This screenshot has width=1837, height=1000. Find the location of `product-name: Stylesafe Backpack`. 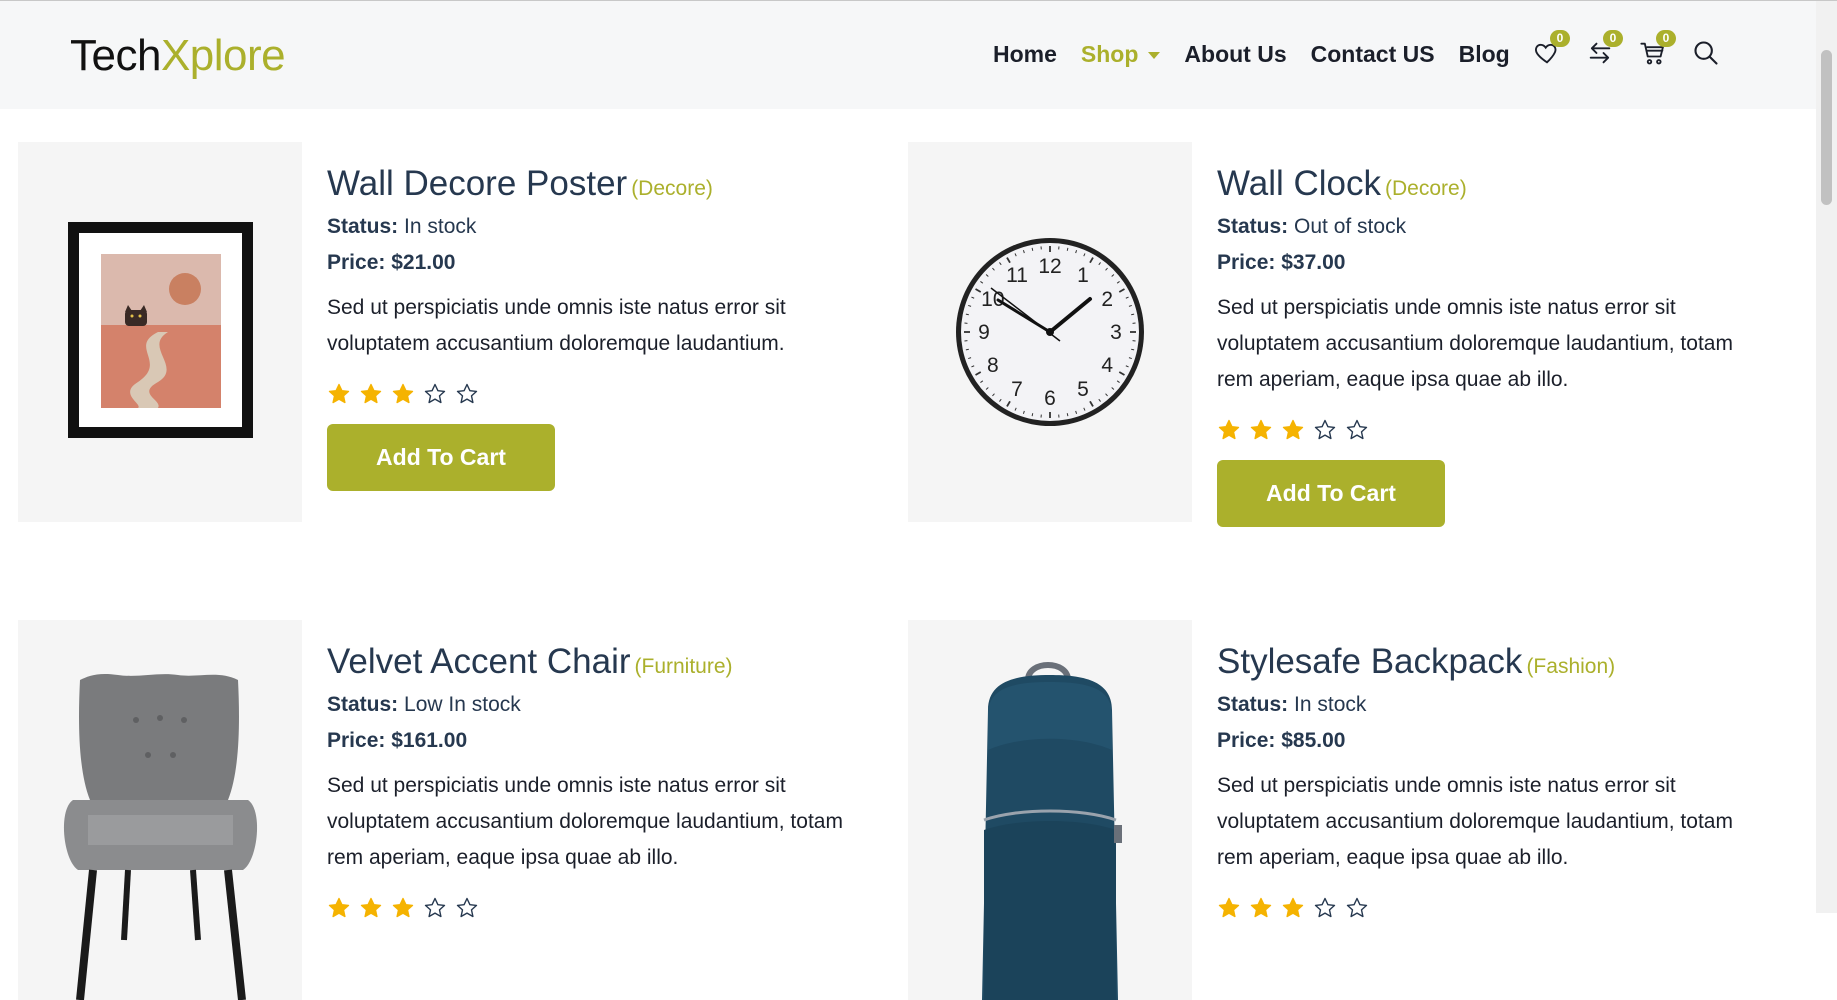

product-name: Stylesafe Backpack is located at coordinates (1369, 661).